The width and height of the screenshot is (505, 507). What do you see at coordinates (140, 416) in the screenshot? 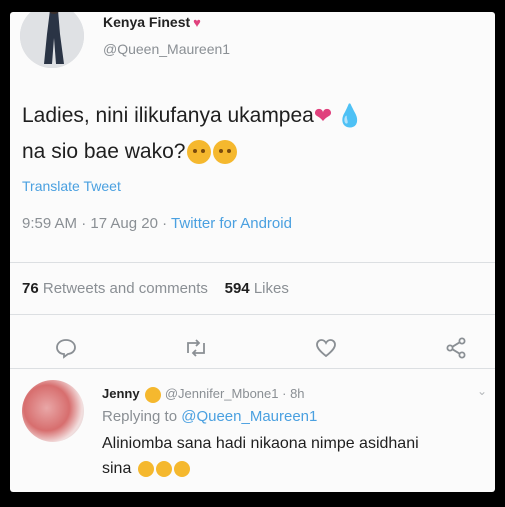
I see `replying-to-label: Replying to` at bounding box center [140, 416].